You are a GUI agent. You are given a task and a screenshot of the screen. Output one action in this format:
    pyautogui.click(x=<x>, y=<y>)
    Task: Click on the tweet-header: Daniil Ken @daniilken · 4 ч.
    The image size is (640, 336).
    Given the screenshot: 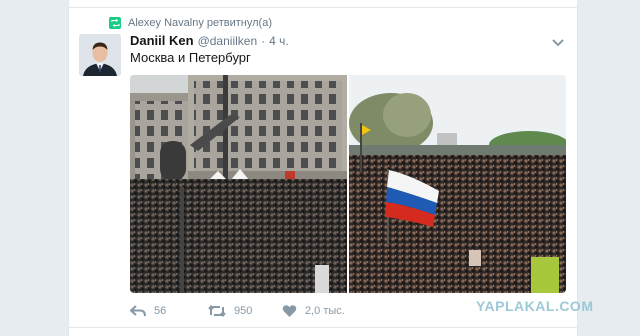 What is the action you would take?
    pyautogui.click(x=209, y=41)
    